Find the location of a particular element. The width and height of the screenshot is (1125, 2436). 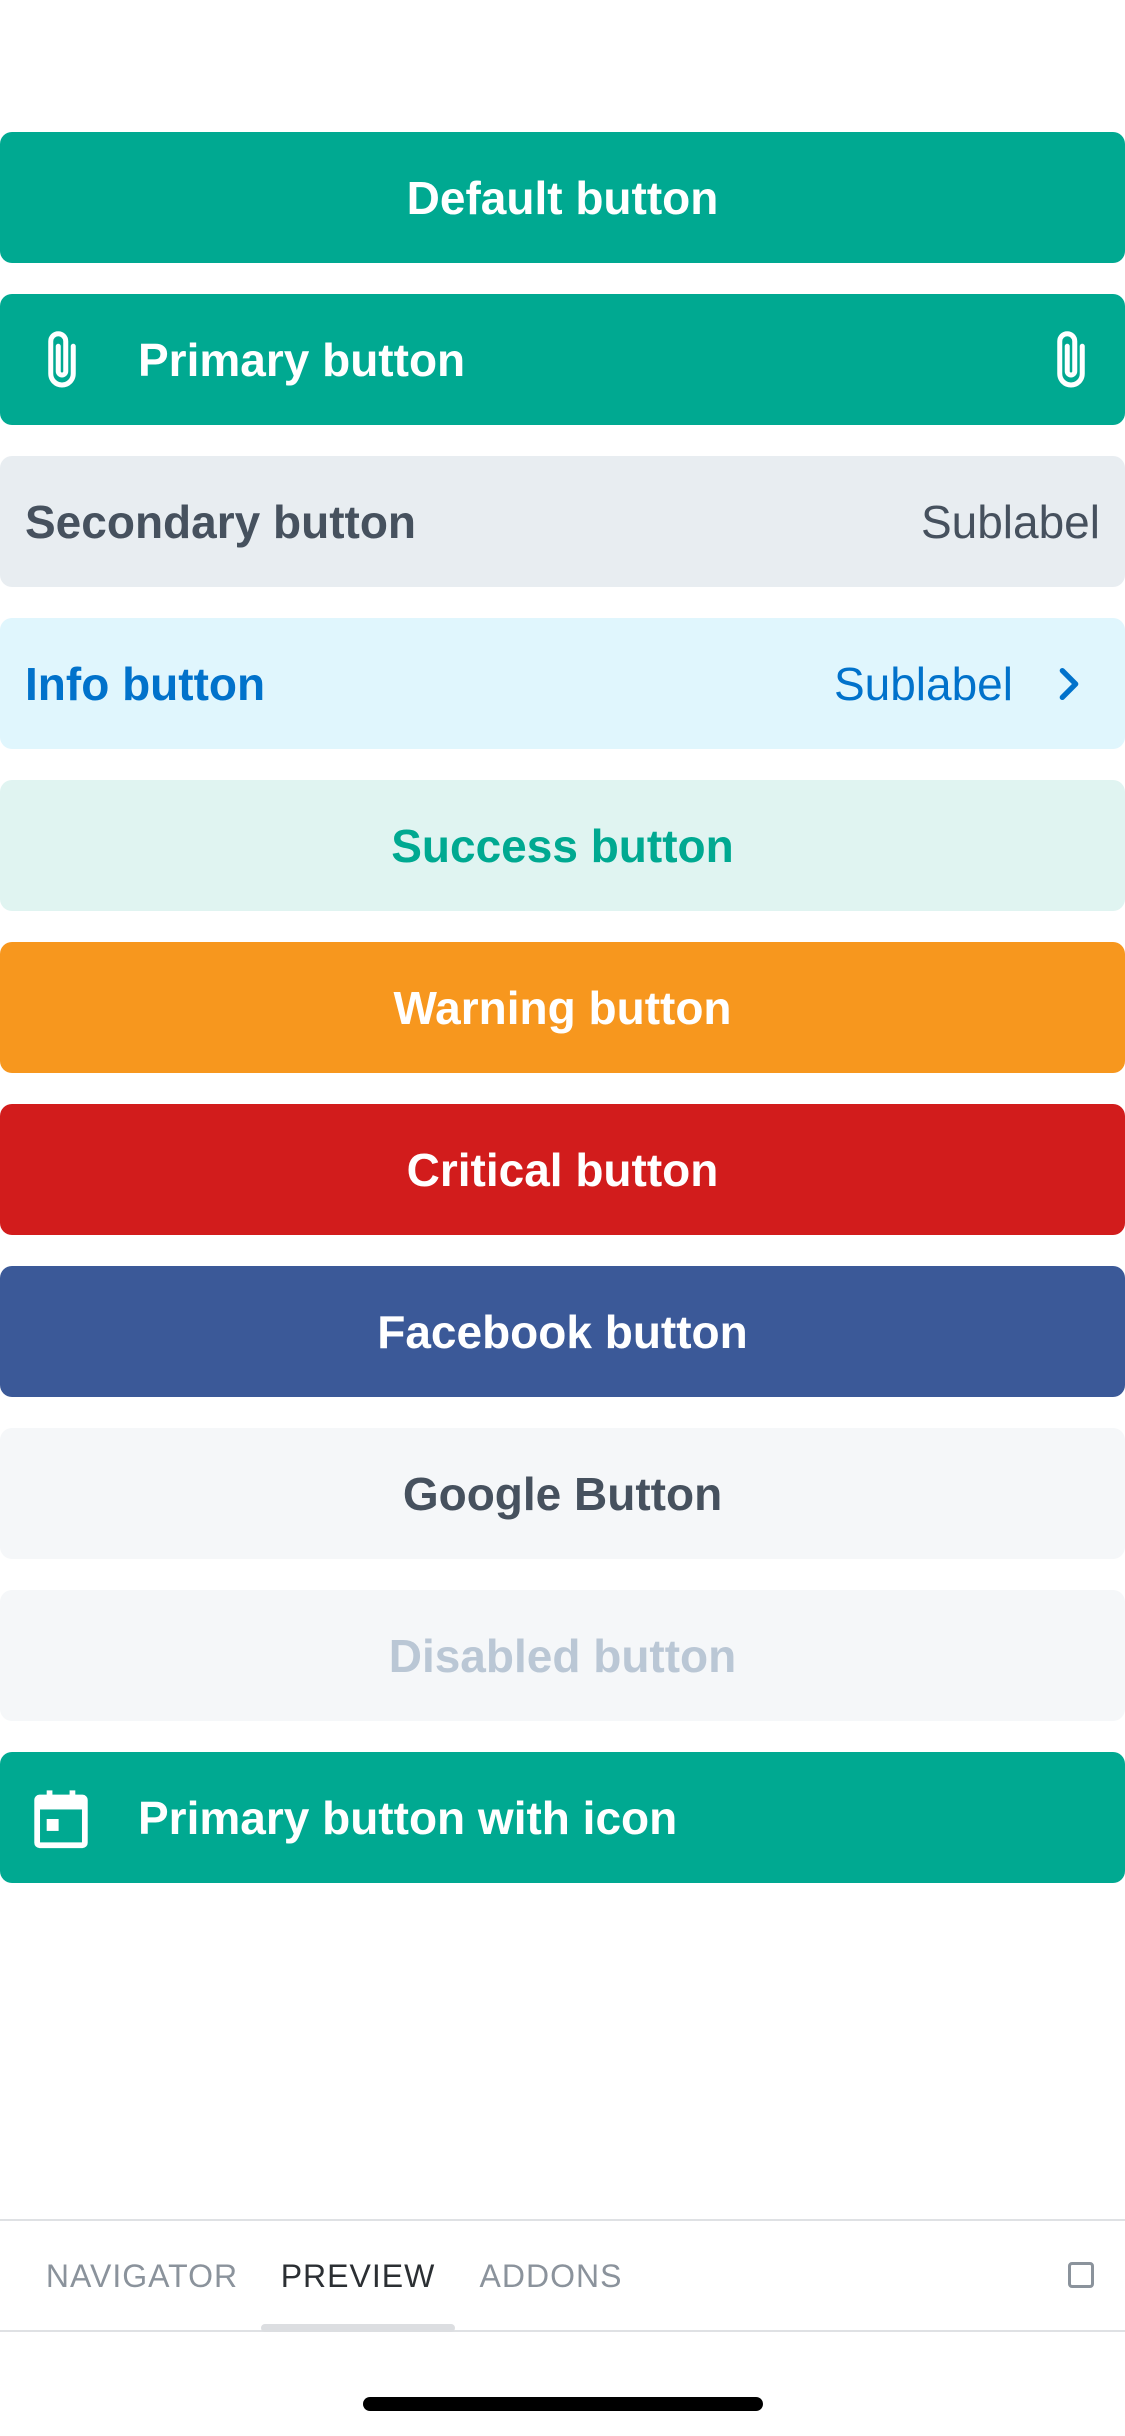

facebook-button-label: Facebook button is located at coordinates (562, 1331).